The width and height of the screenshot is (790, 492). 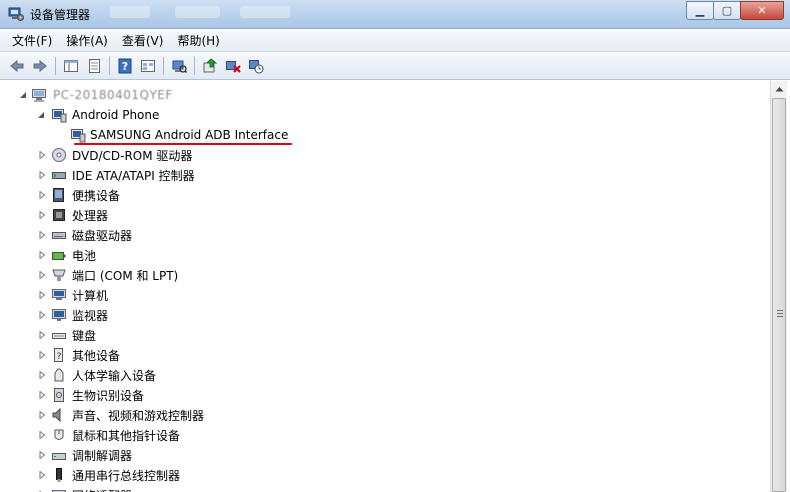 I want to click on tree-item-label: 处理器, so click(x=90, y=215).